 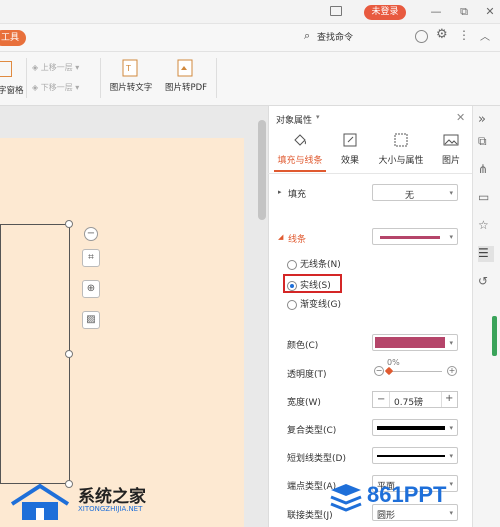 I want to click on compound-preview, so click(x=411, y=428).